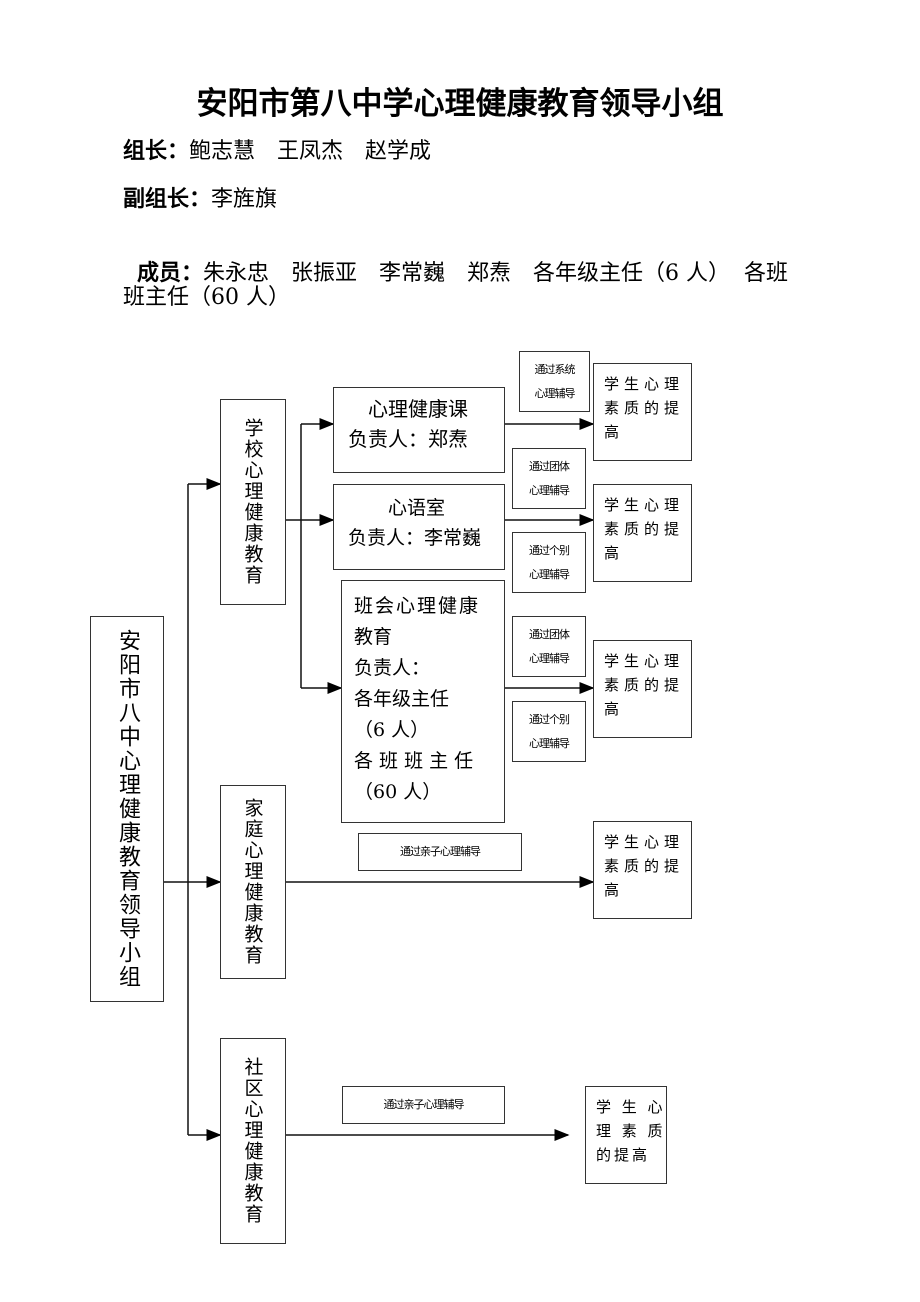  I want to click on root-box: 安阳市八中心理健康教育领导小组, so click(127, 809).